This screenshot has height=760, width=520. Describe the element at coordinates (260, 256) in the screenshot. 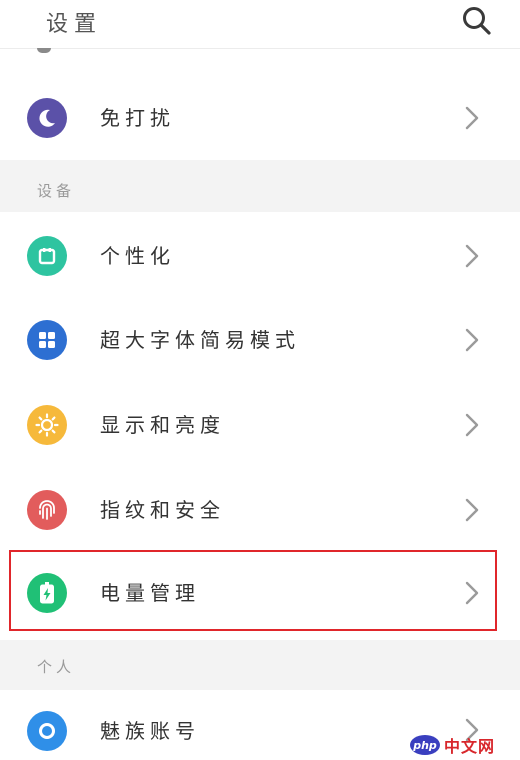

I see `settings-item-personalize: 个性化` at that location.